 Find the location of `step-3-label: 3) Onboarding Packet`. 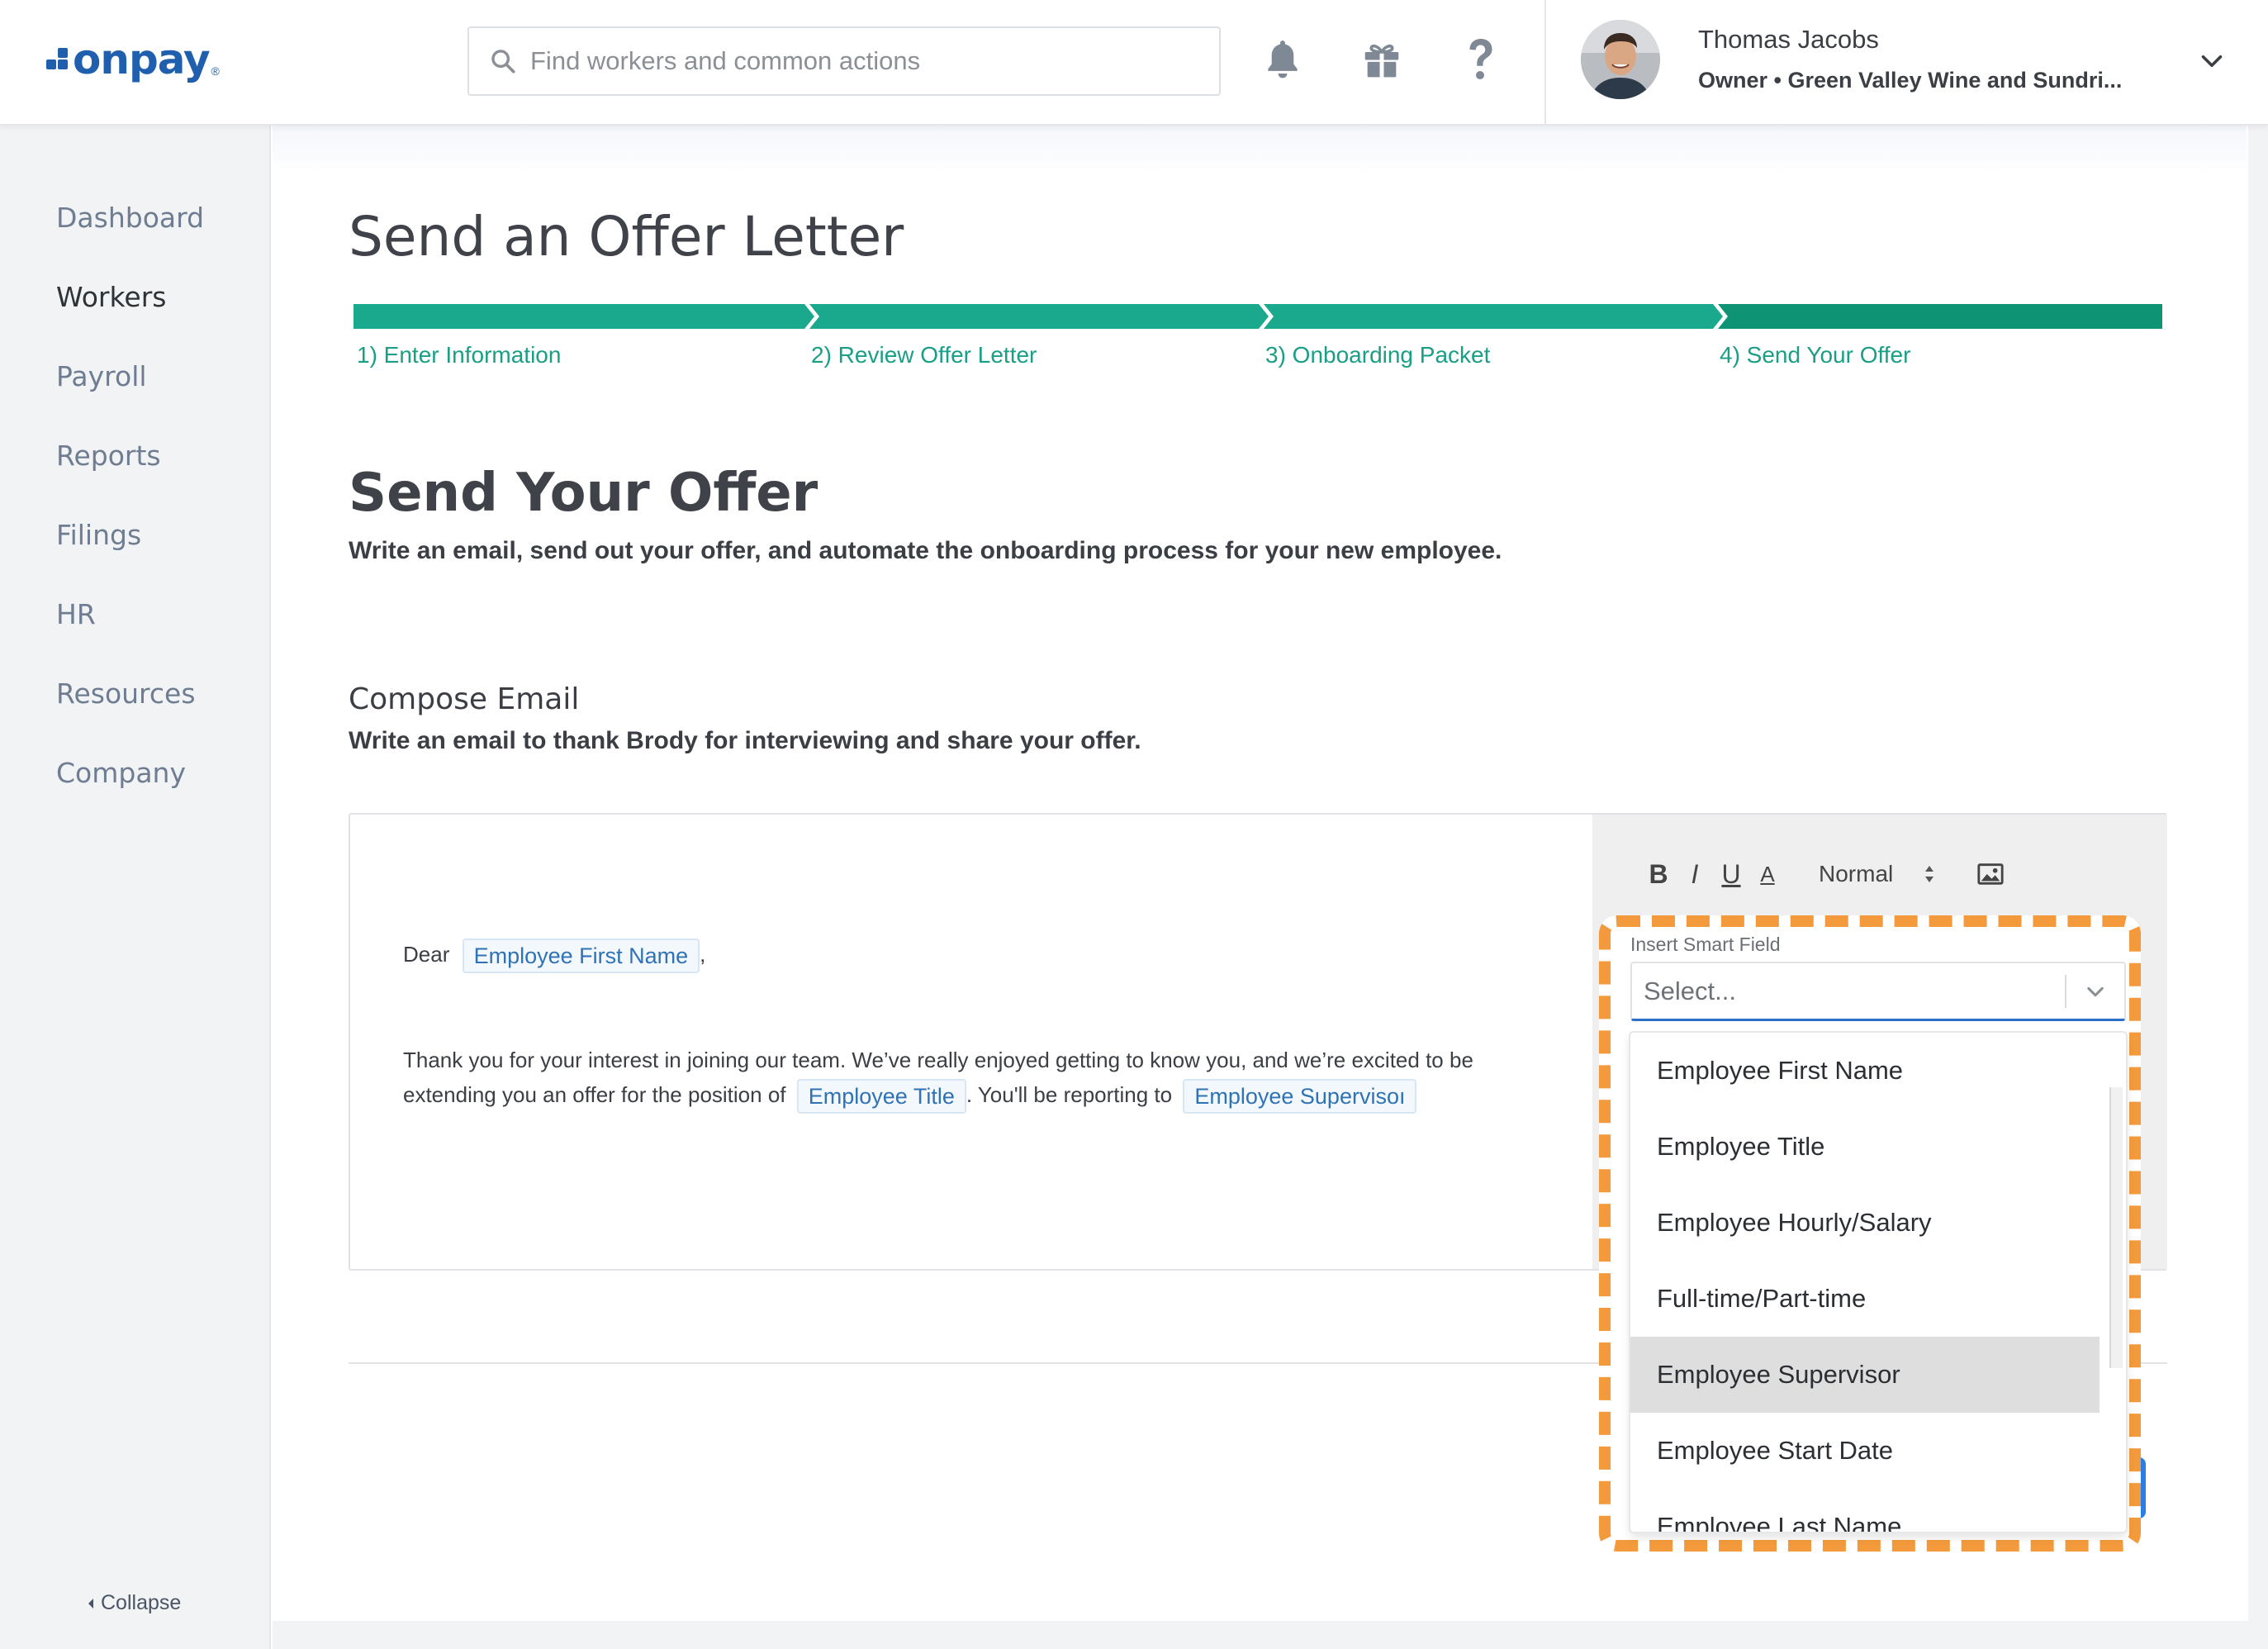

step-3-label: 3) Onboarding Packet is located at coordinates (1377, 355).